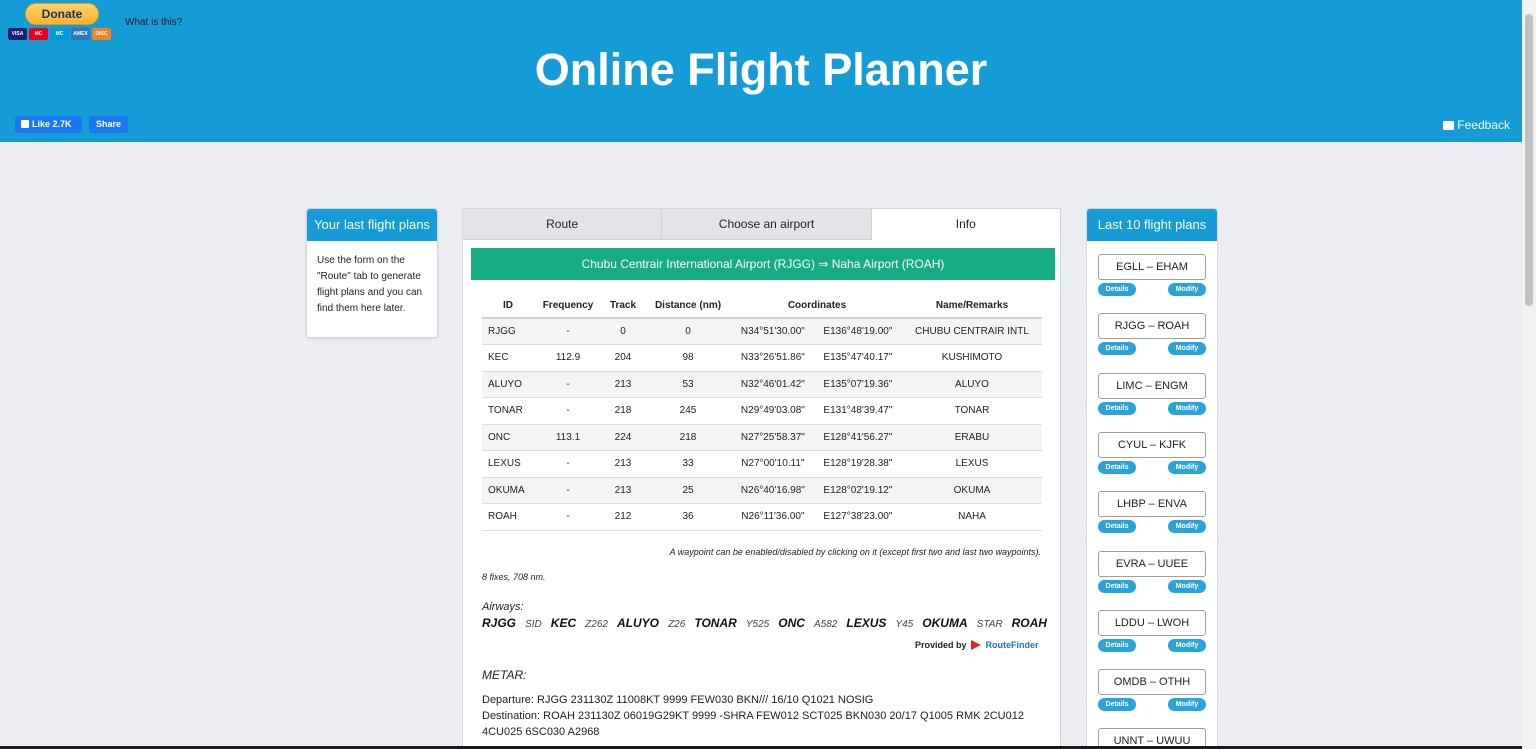 This screenshot has height=749, width=1536. What do you see at coordinates (688, 411) in the screenshot?
I see `cell-distance: 245` at bounding box center [688, 411].